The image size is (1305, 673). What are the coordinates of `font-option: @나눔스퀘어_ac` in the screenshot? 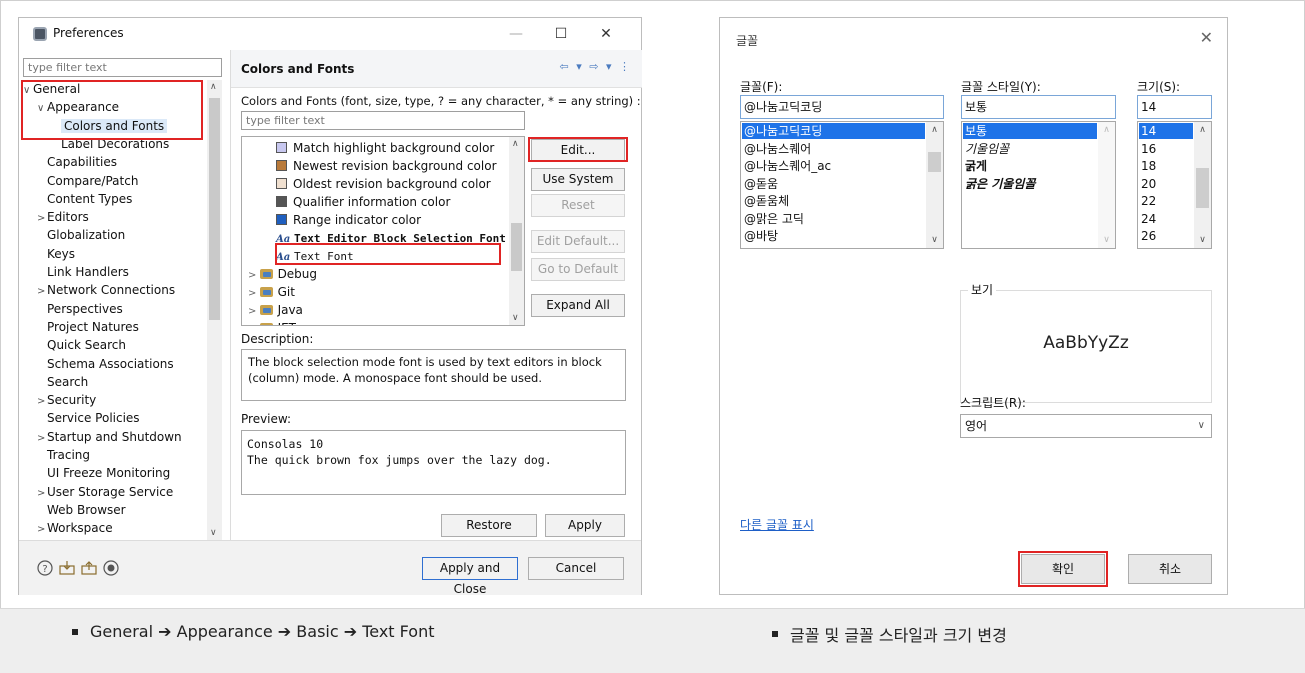 It's located at (833, 166).